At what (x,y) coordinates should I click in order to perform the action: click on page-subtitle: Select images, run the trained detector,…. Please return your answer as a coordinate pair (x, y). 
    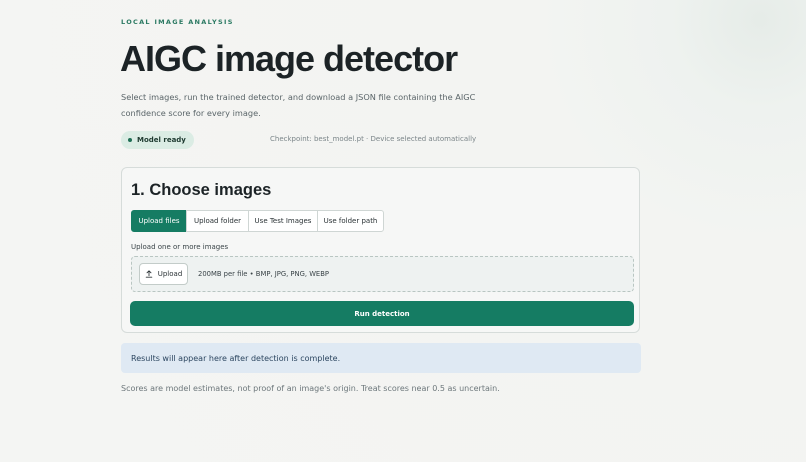
    Looking at the image, I should click on (298, 105).